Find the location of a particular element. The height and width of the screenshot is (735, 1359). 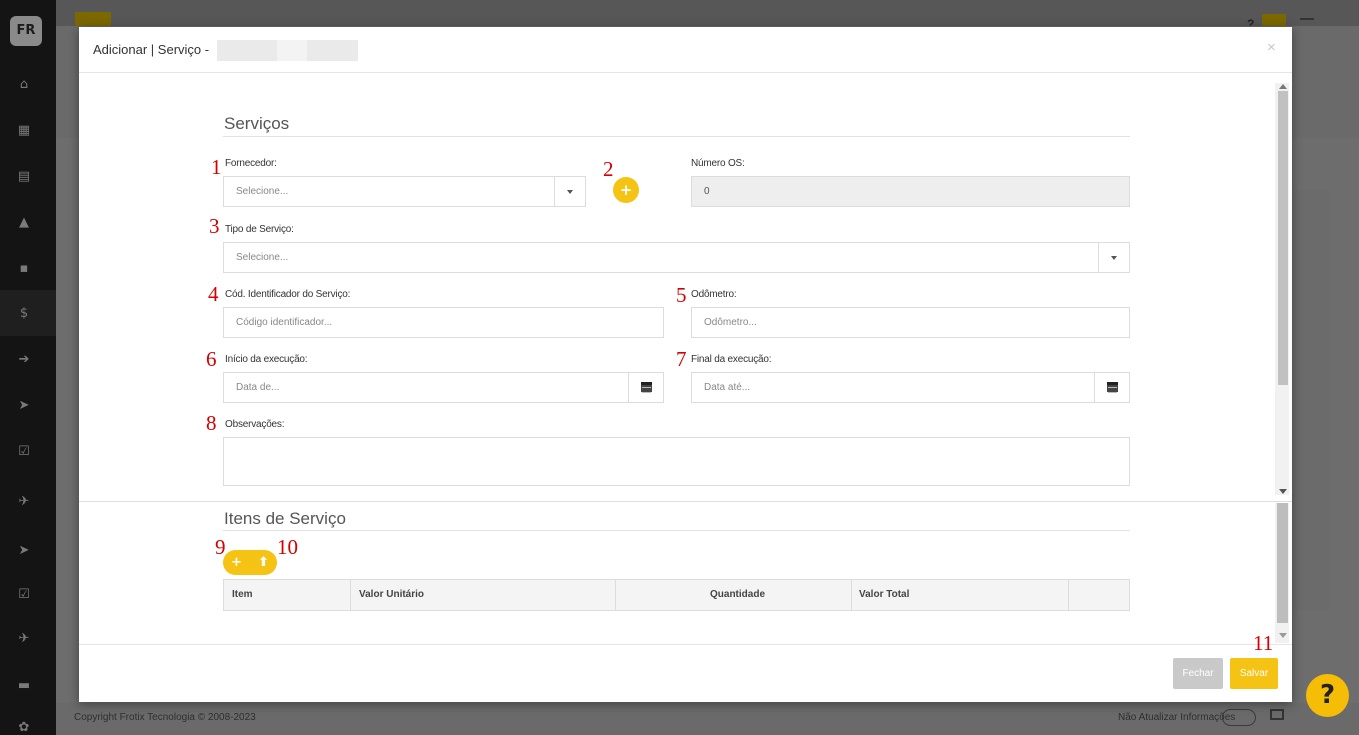

scrollbar-thumb is located at coordinates (1283, 238).